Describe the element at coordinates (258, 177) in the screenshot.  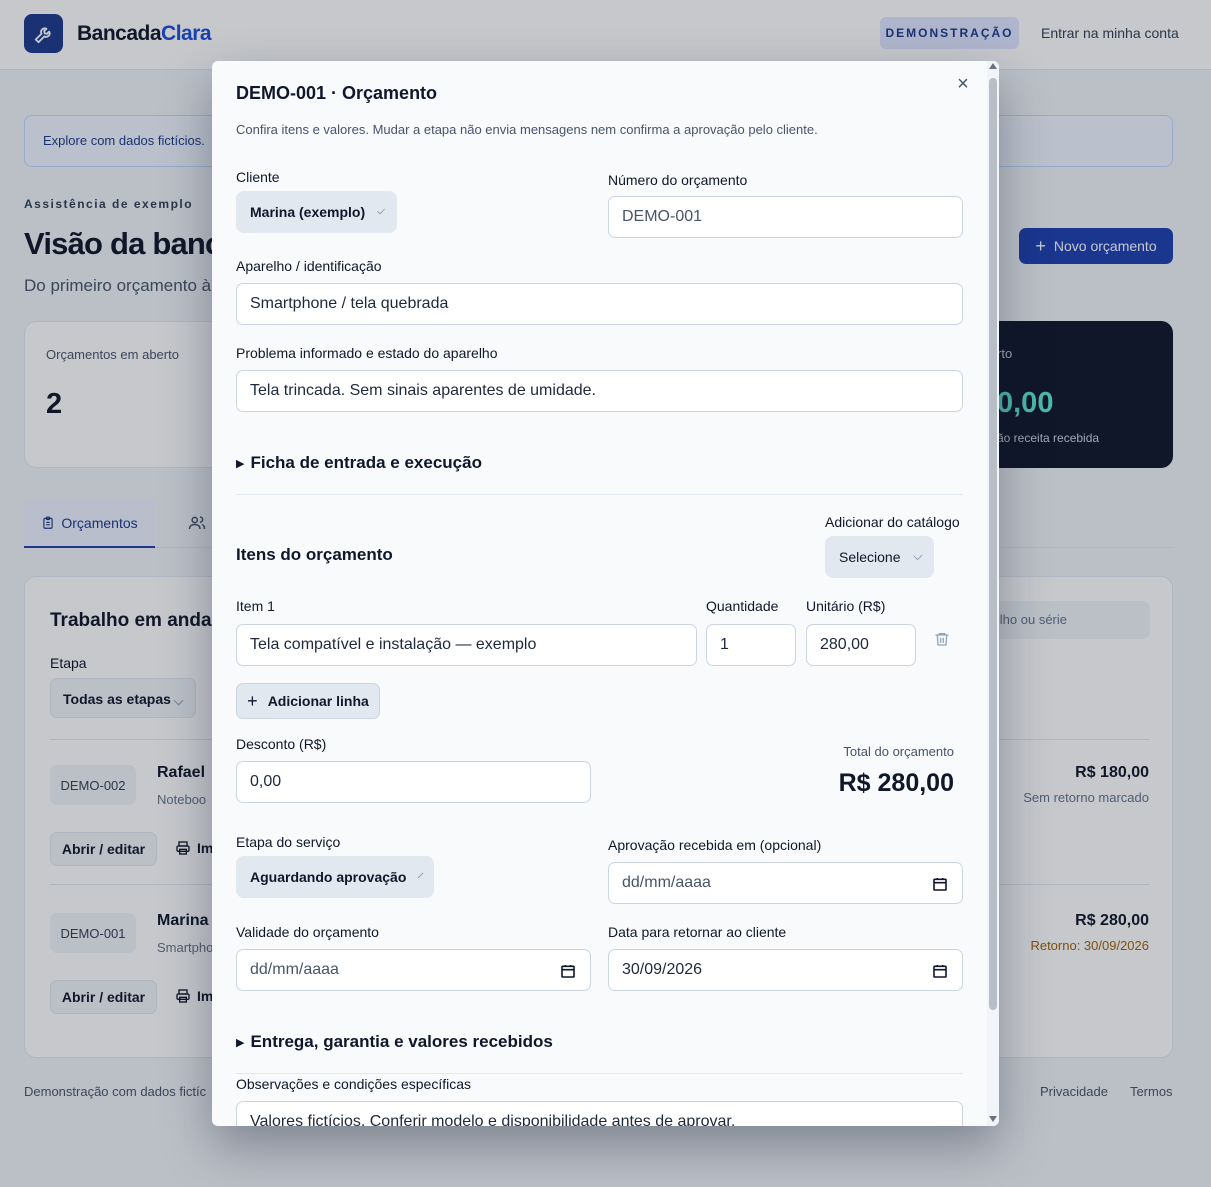
I see `client-label: Cliente` at that location.